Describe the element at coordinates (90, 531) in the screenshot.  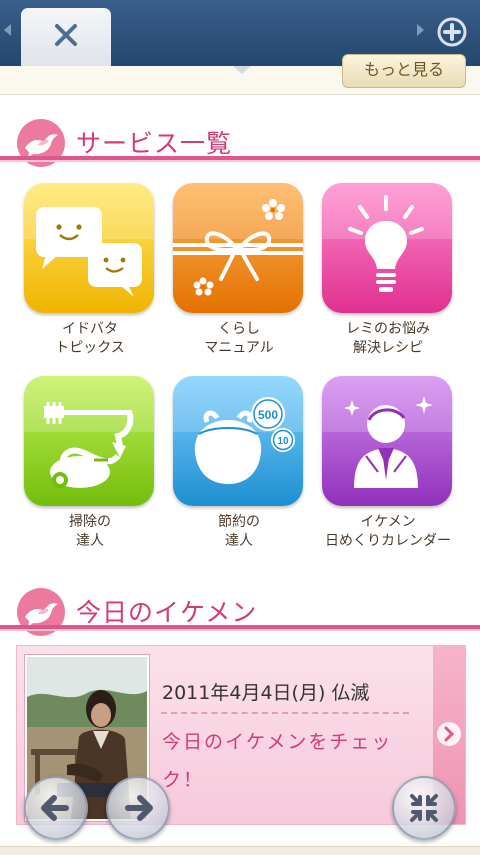
I see `service-label: 掃除の 達人` at that location.